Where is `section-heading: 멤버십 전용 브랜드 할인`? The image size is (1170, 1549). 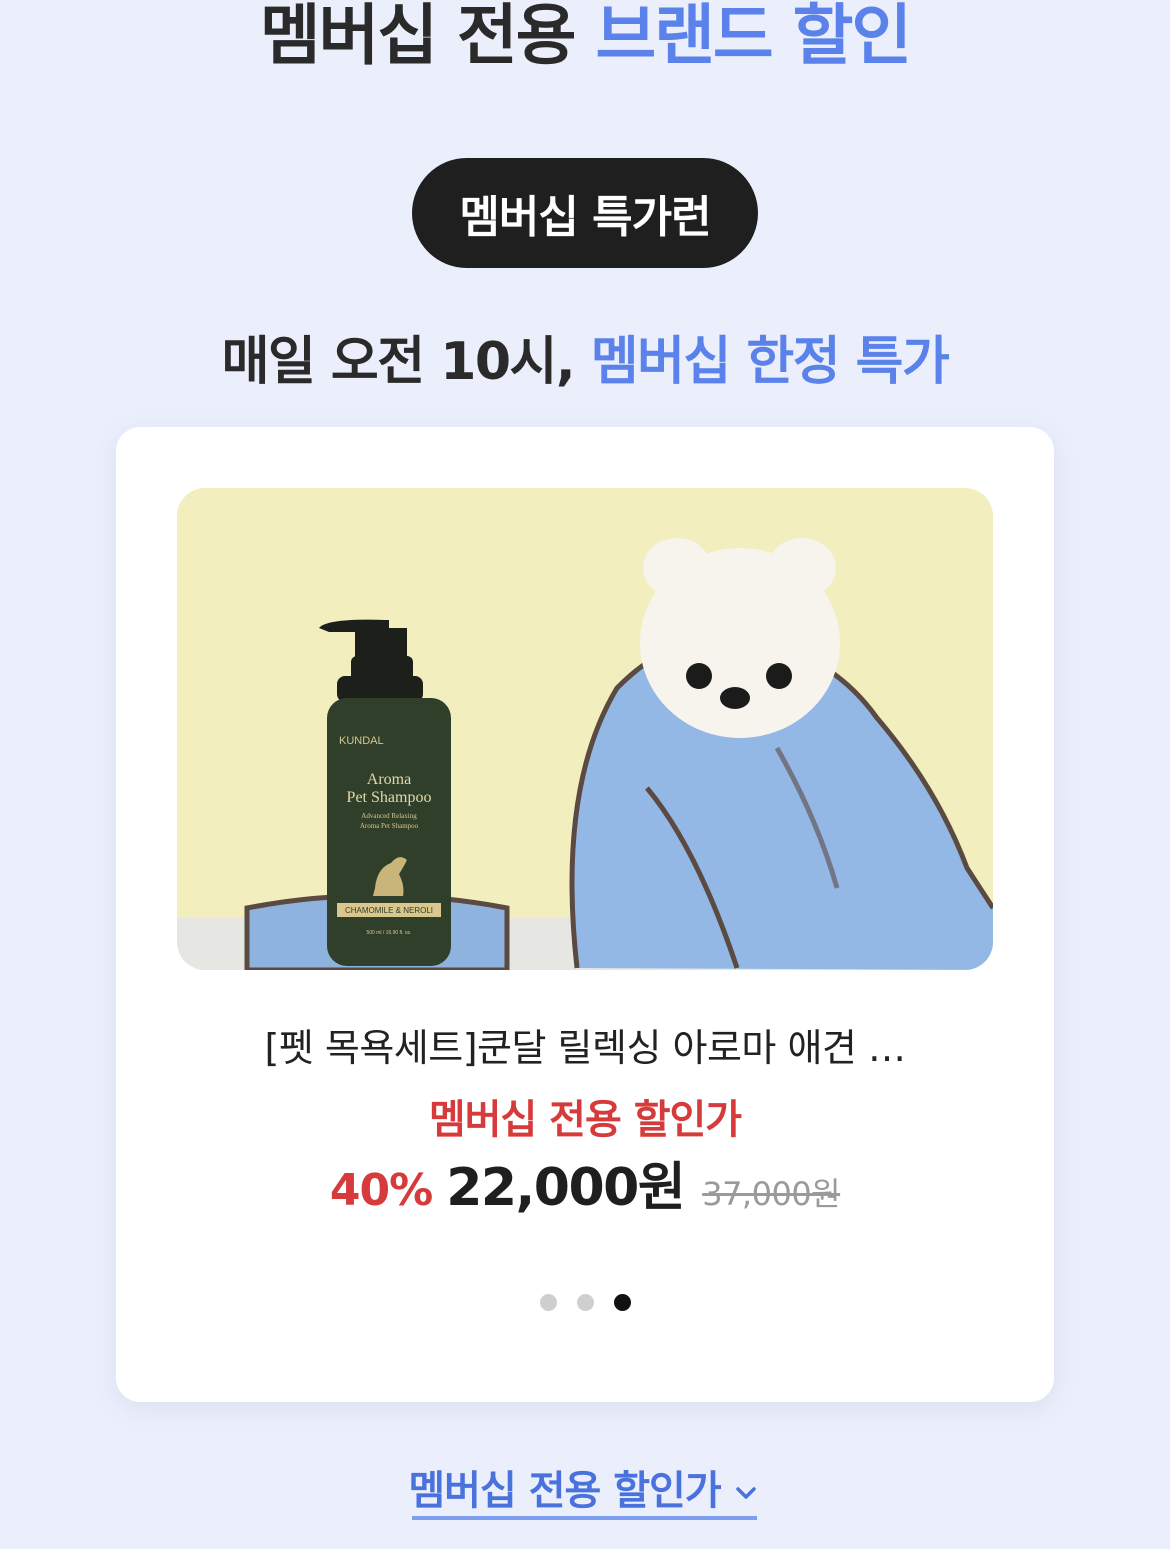
section-heading: 멤버십 전용 브랜드 할인 is located at coordinates (585, 40).